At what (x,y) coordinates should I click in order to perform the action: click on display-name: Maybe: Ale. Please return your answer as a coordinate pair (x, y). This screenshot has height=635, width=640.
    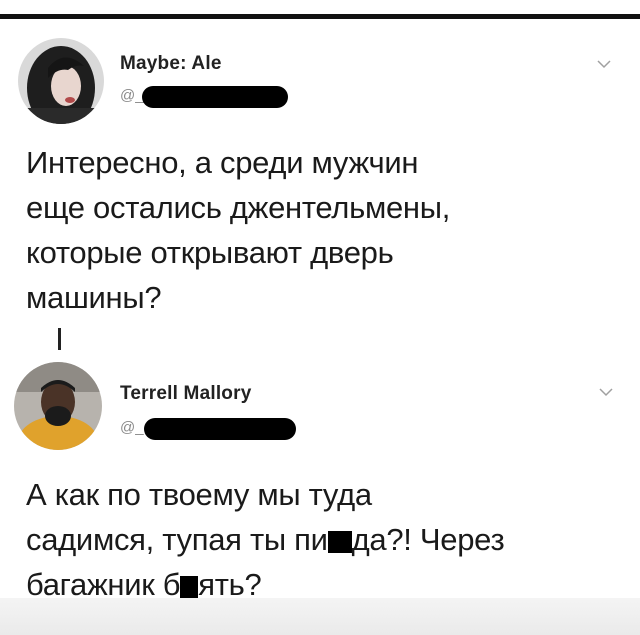
    Looking at the image, I should click on (171, 64).